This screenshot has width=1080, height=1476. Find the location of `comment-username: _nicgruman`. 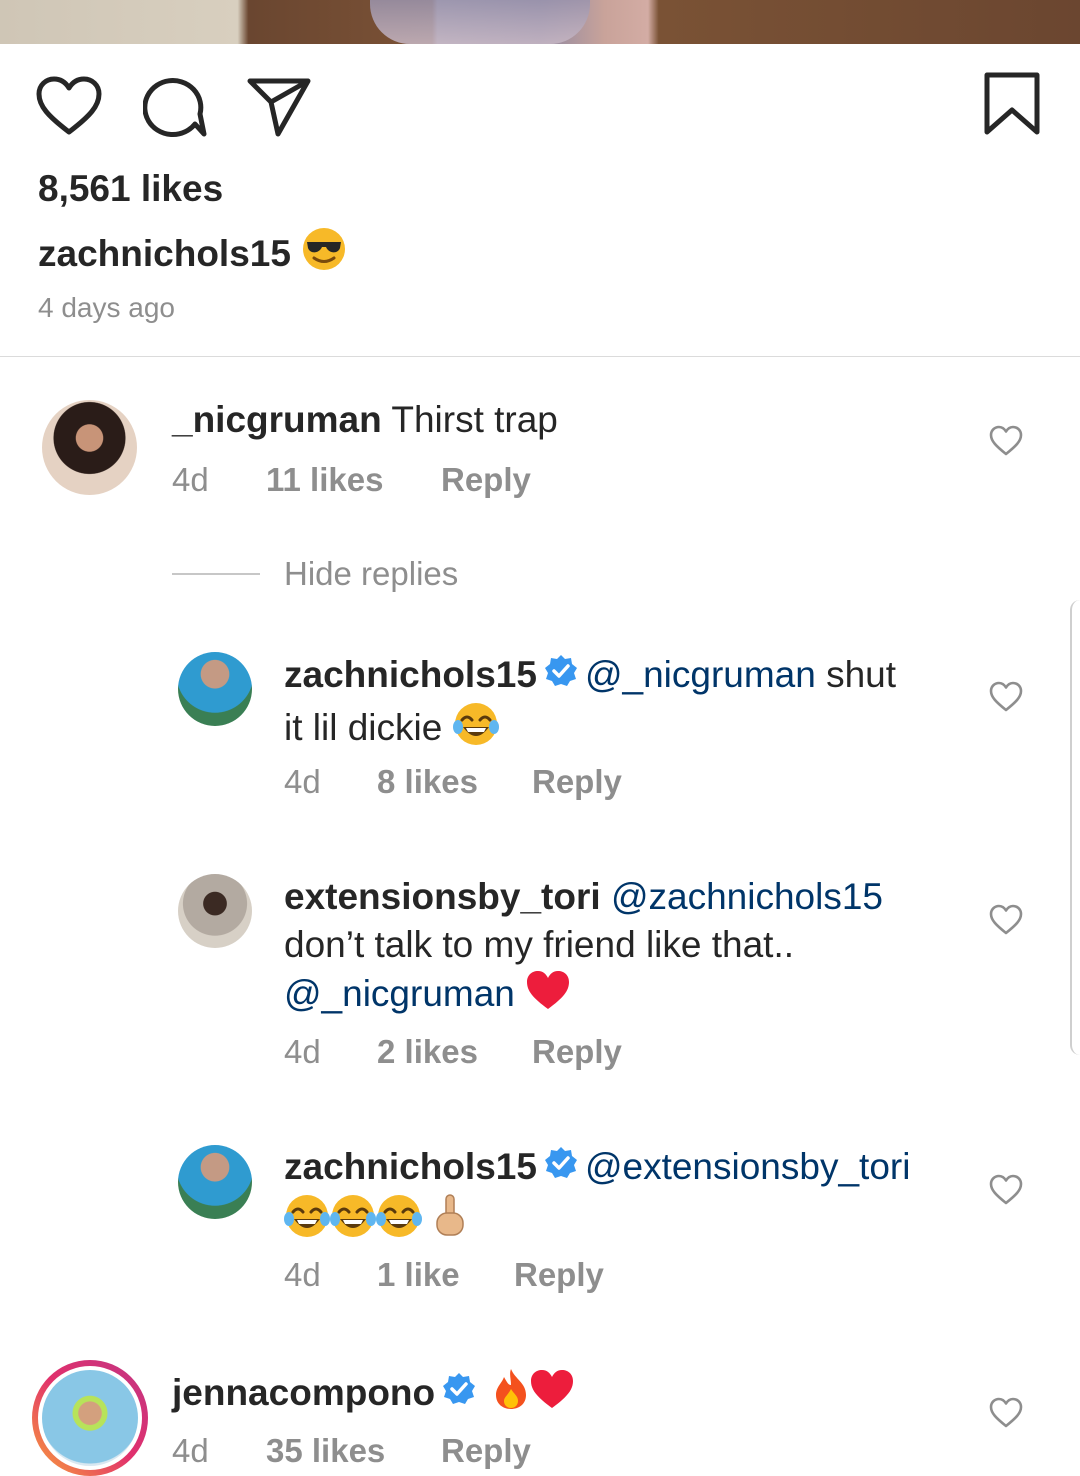

comment-username: _nicgruman is located at coordinates (277, 419).